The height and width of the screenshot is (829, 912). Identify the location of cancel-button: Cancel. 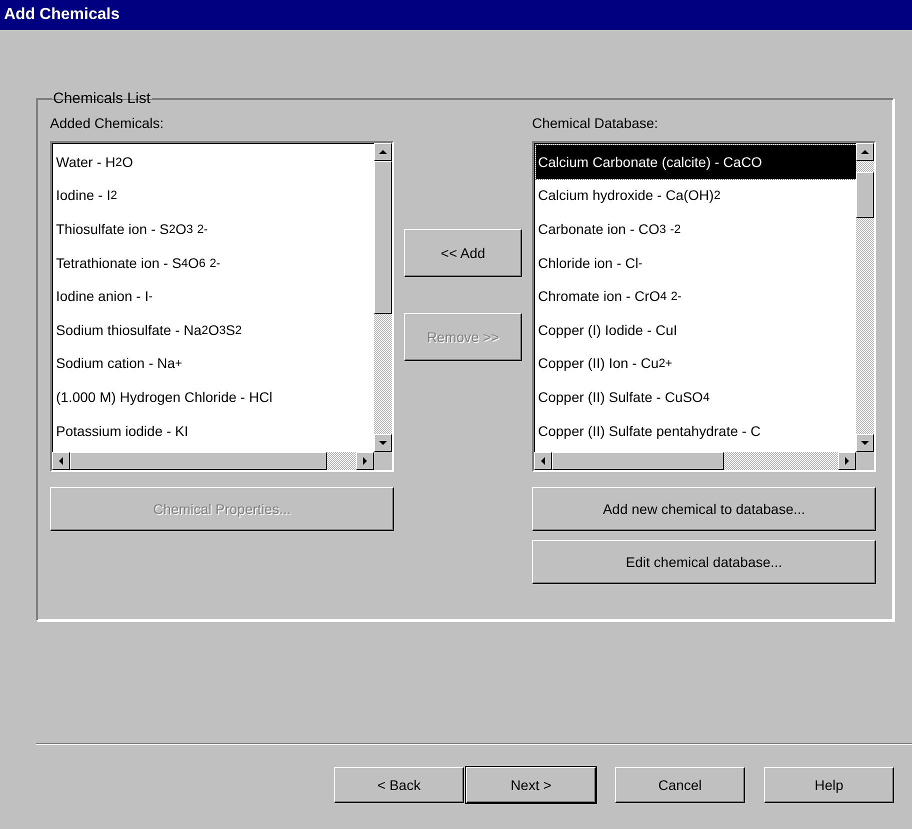
(680, 785).